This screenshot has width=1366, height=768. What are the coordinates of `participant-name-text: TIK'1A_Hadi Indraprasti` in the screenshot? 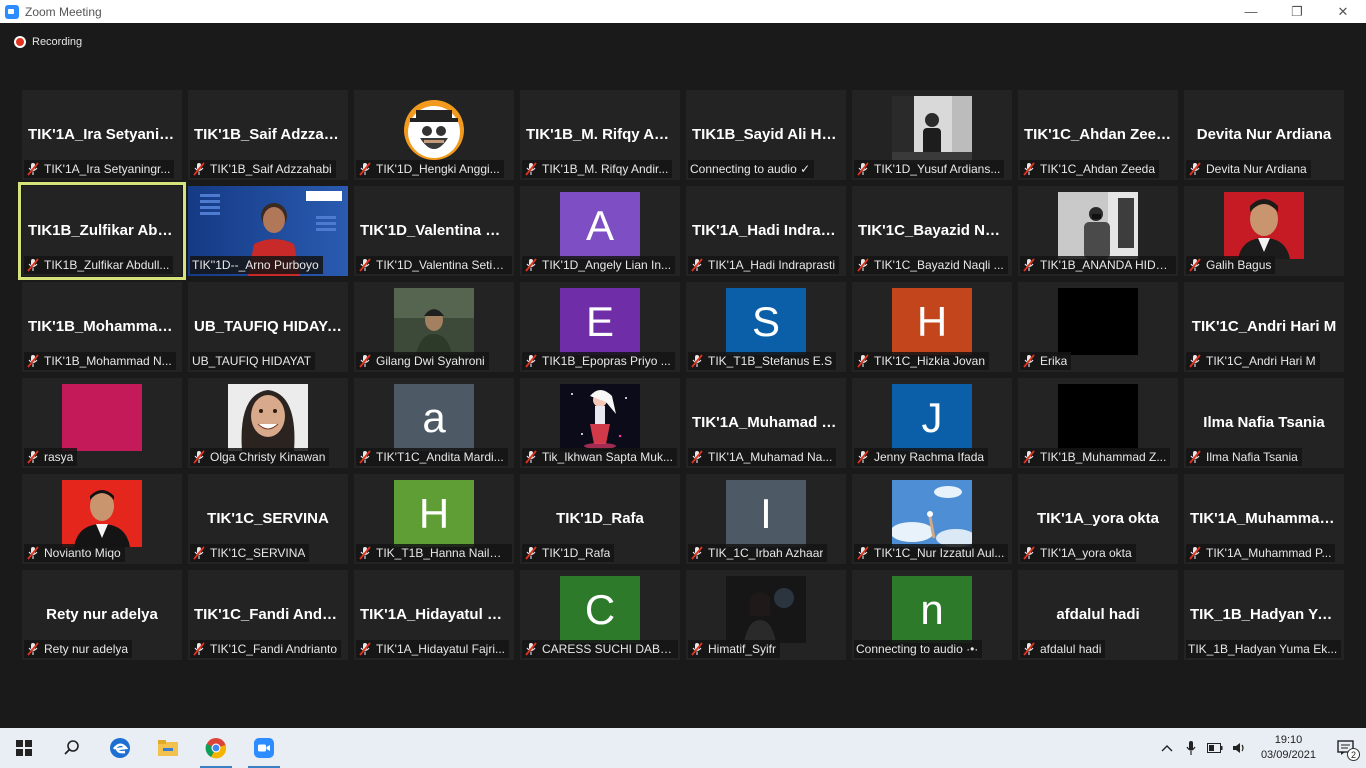 It's located at (772, 265).